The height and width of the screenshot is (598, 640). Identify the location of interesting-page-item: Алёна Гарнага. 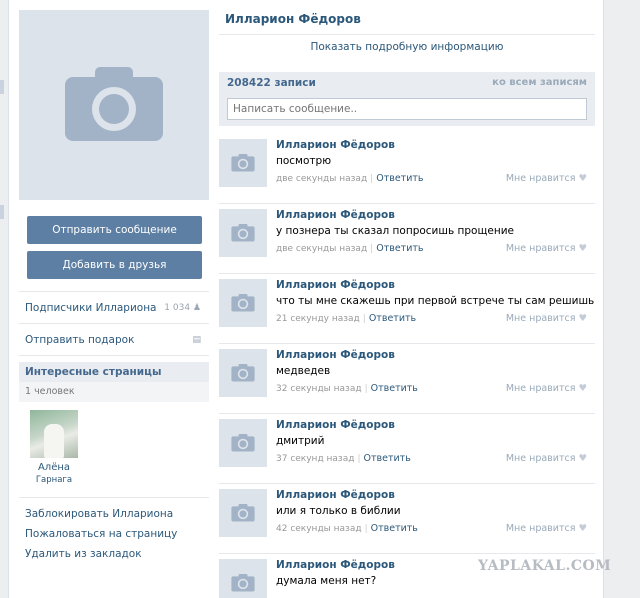
(54, 447).